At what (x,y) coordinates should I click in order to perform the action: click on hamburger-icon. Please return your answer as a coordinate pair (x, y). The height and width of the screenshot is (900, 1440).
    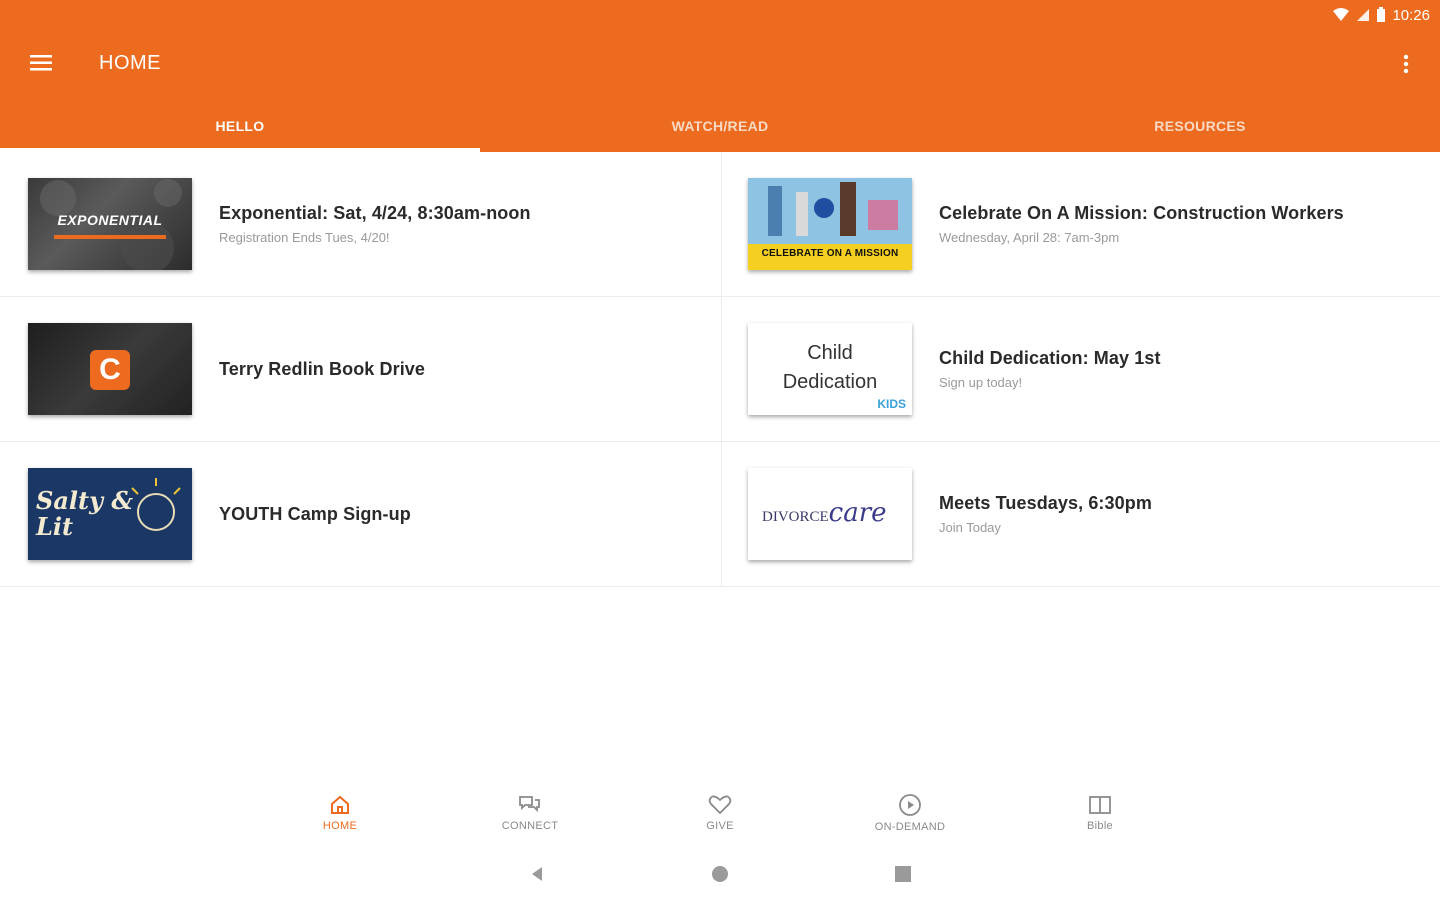
    Looking at the image, I should click on (41, 63).